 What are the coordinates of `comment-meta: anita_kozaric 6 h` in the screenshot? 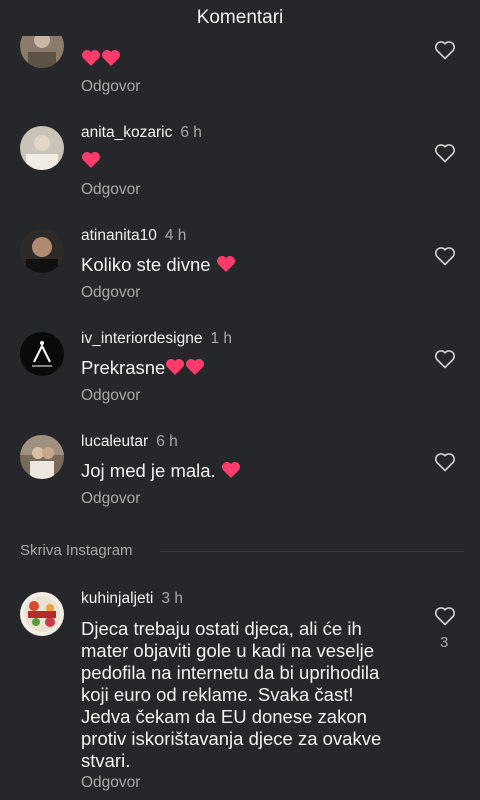 It's located at (141, 133).